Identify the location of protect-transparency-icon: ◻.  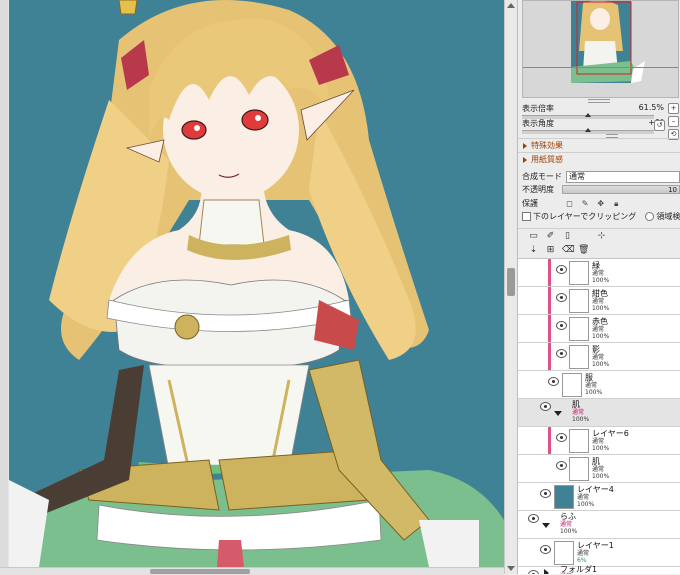
(569, 203).